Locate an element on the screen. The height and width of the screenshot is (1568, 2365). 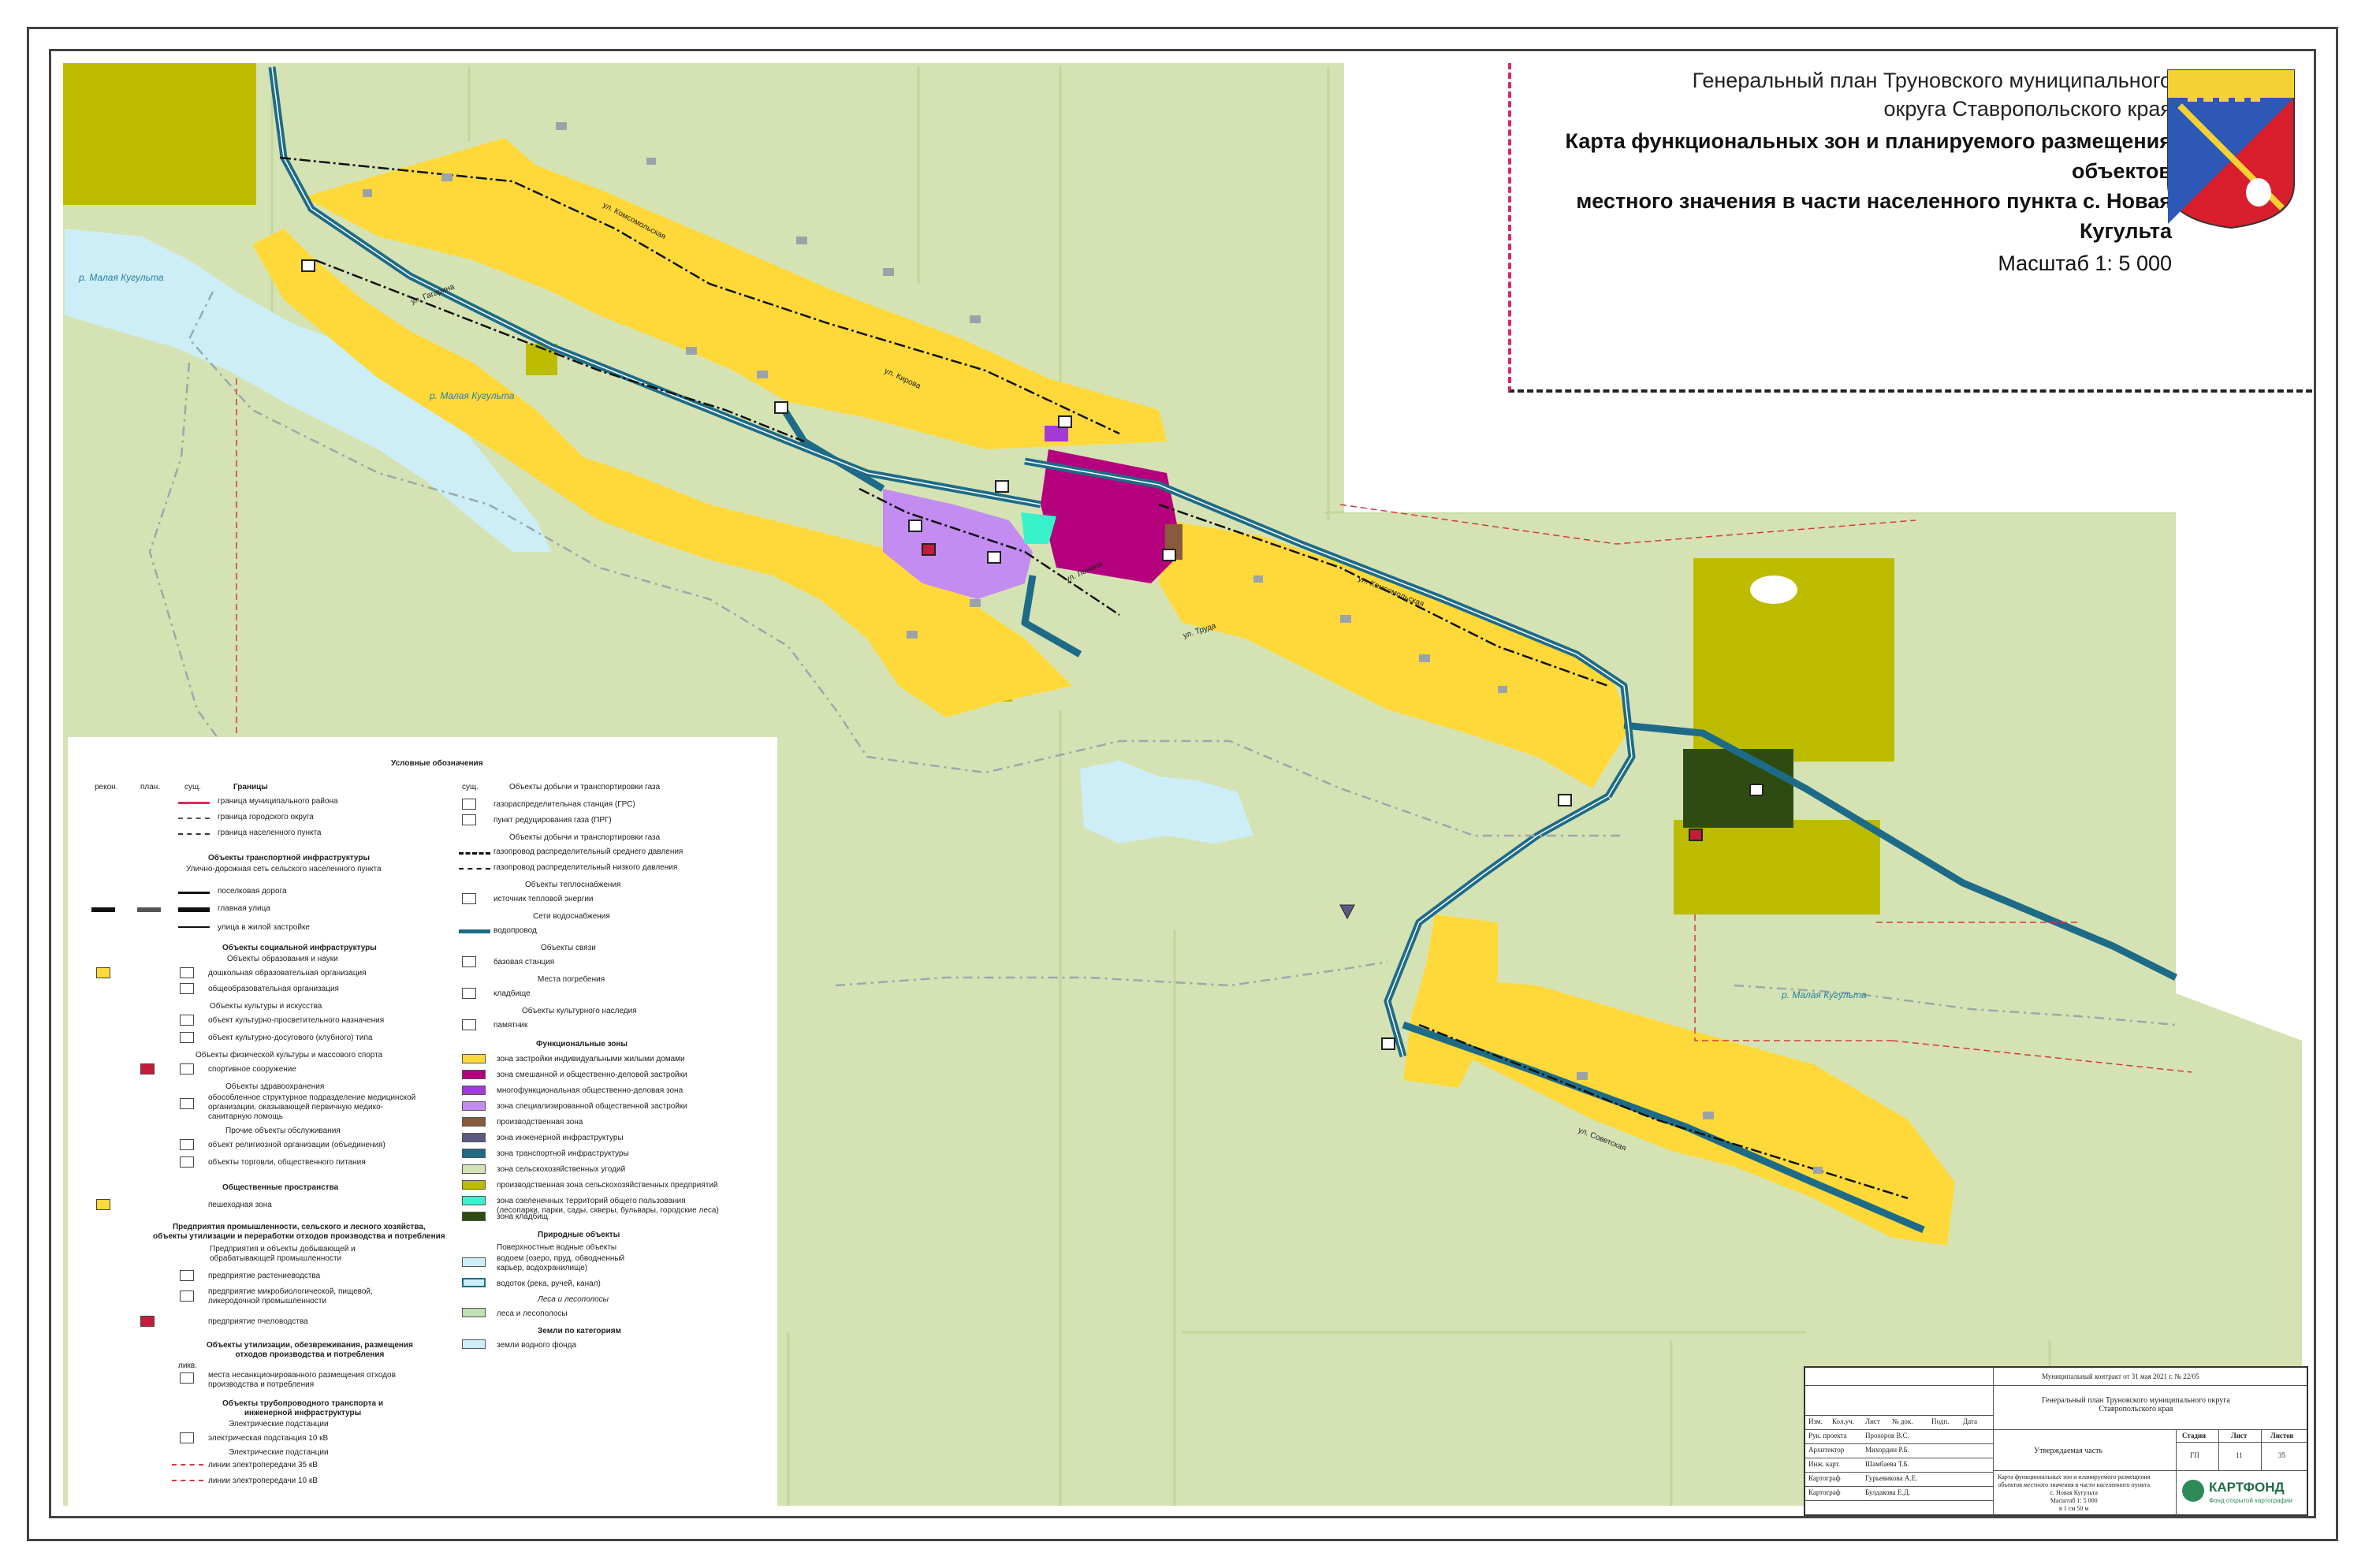
legend-gas2-header: Объекты добычи и транспортировки газа is located at coordinates (585, 837).